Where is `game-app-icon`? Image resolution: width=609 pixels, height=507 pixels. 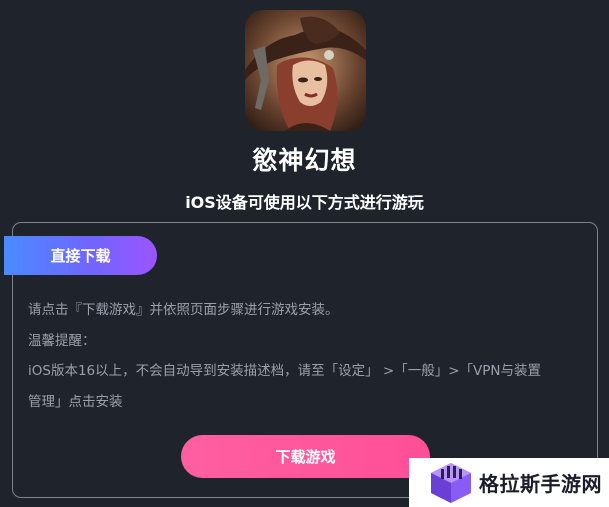
game-app-icon is located at coordinates (305, 70).